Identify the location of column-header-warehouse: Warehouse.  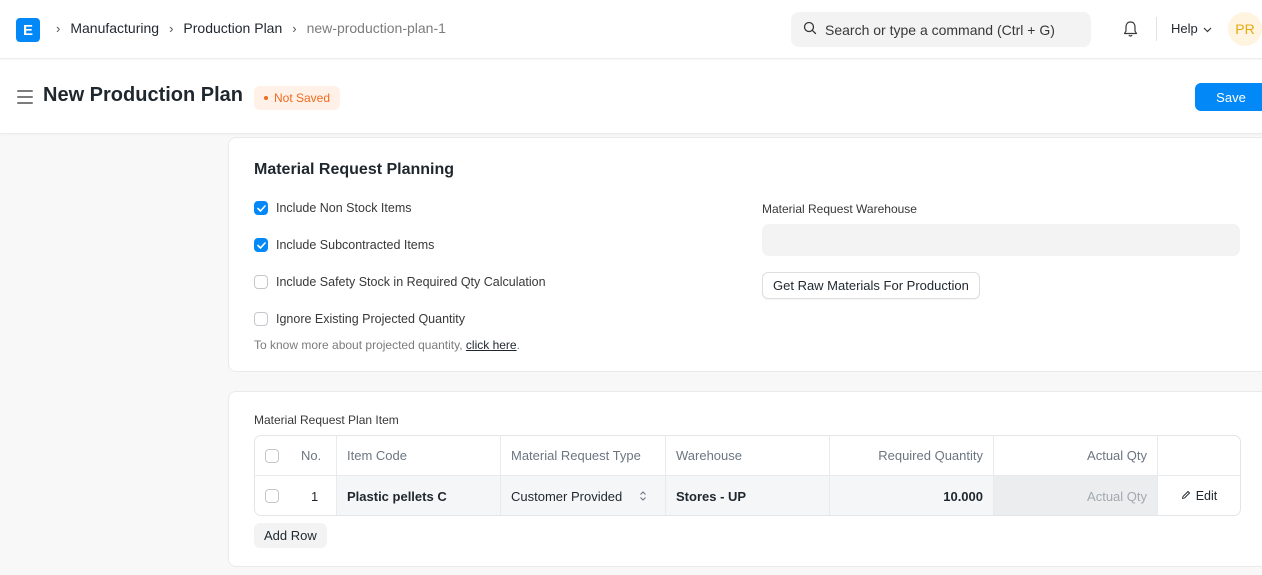
(748, 455).